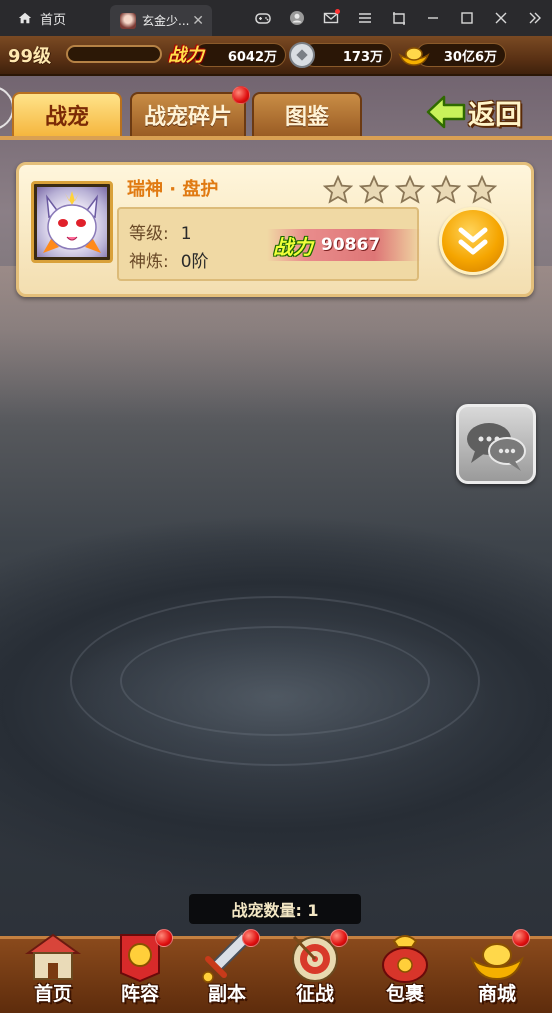 This screenshot has width=552, height=1013. Describe the element at coordinates (331, 18) in the screenshot. I see `mail-icon` at that location.